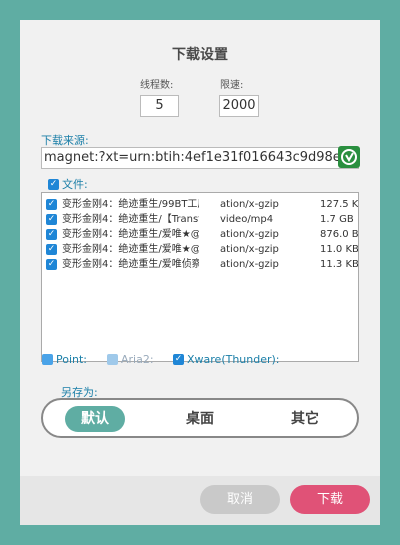 This screenshot has width=400, height=545. What do you see at coordinates (305, 419) in the screenshot?
I see `save-as-other: 其它` at bounding box center [305, 419].